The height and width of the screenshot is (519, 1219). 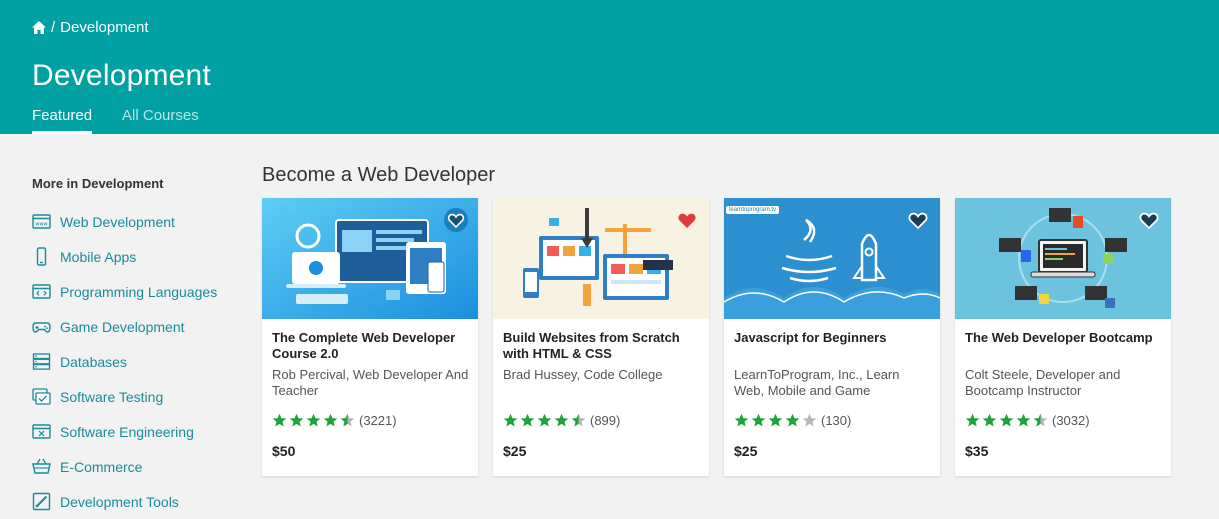 I want to click on tools-icon, so click(x=41, y=501).